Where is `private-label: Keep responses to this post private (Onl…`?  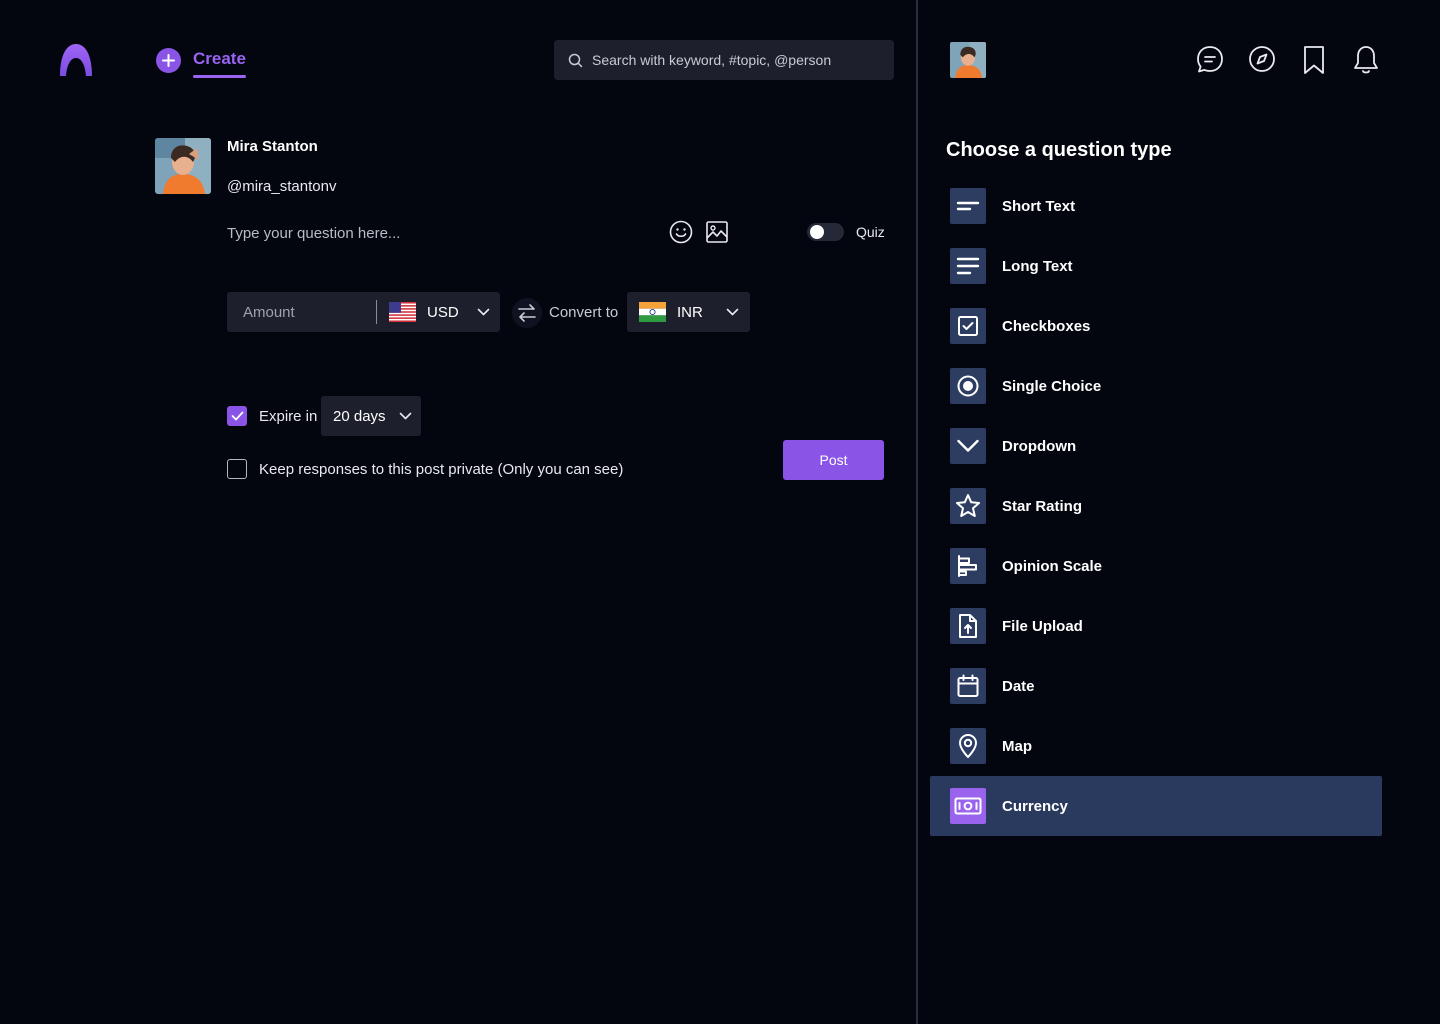 private-label: Keep responses to this post private (Onl… is located at coordinates (441, 469).